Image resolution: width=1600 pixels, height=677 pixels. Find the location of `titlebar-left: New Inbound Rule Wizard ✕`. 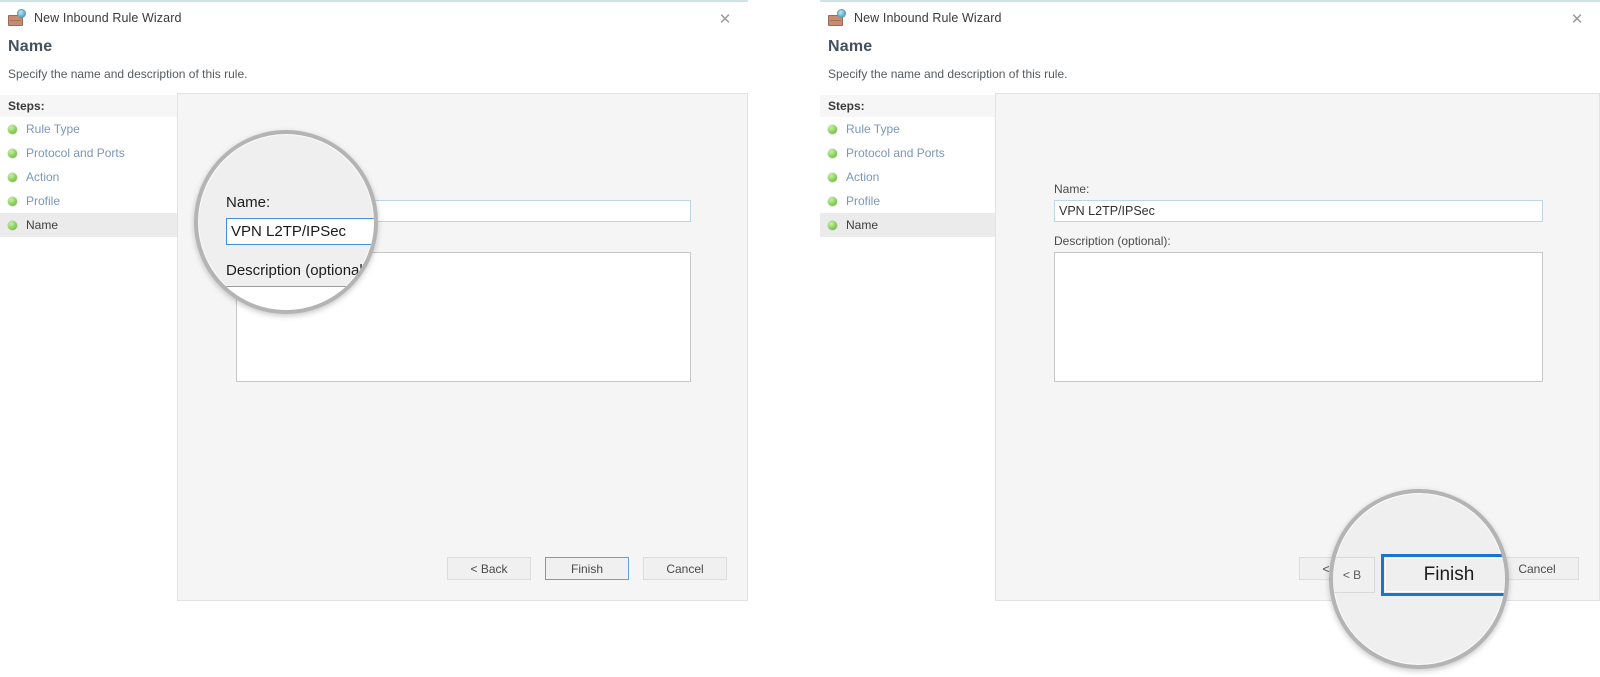

titlebar-left: New Inbound Rule Wizard ✕ is located at coordinates (374, 17).